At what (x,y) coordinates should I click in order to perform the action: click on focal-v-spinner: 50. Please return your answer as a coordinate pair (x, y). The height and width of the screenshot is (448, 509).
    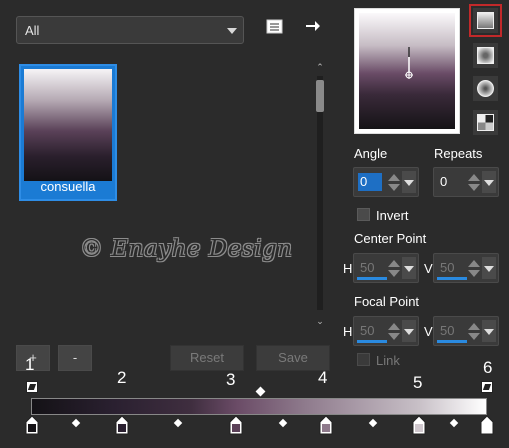
    Looking at the image, I should click on (466, 331).